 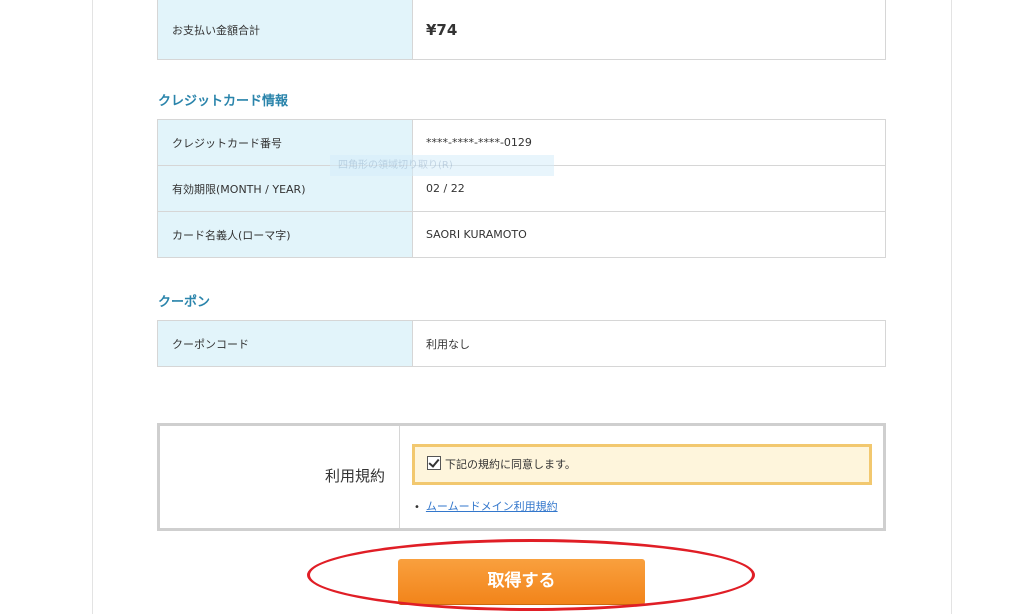 I want to click on terms-link-item: • ムームードメイン利用規約, so click(x=486, y=506).